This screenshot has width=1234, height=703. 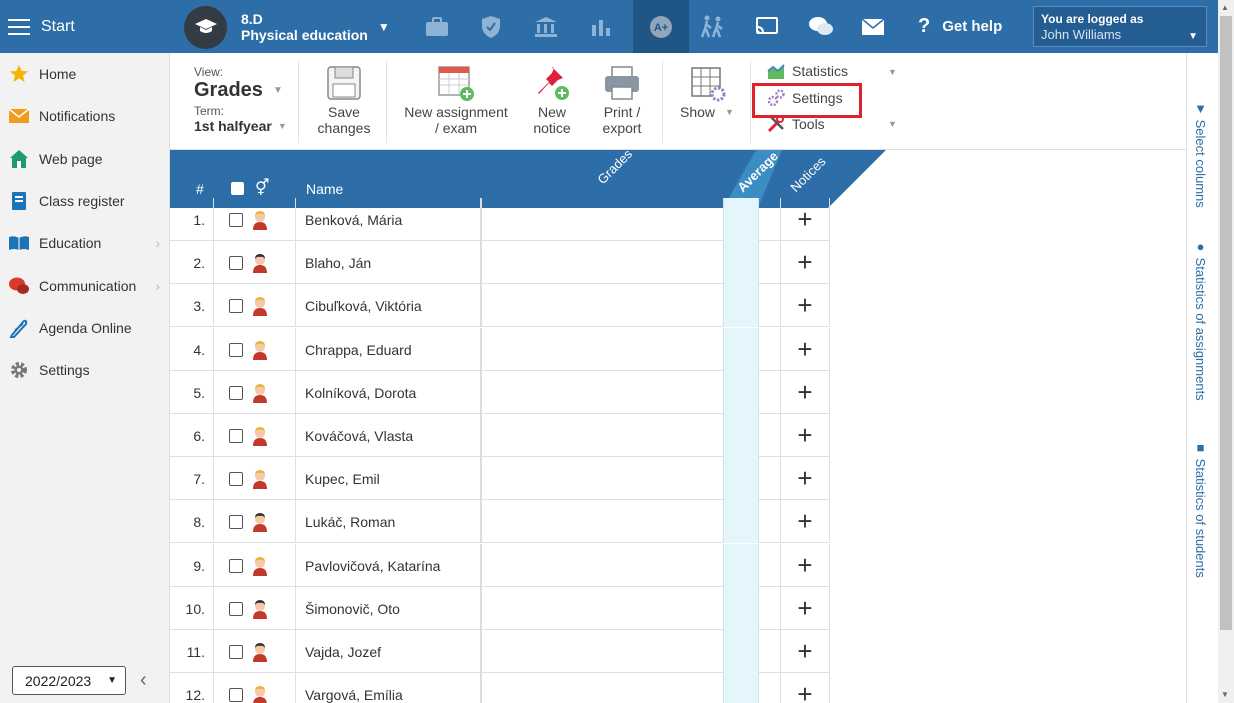 What do you see at coordinates (960, 26) in the screenshot?
I see `get-help-button: ? Get help` at bounding box center [960, 26].